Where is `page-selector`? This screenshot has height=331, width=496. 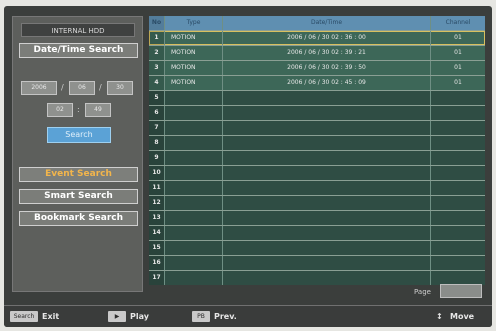
page-selector is located at coordinates (461, 291).